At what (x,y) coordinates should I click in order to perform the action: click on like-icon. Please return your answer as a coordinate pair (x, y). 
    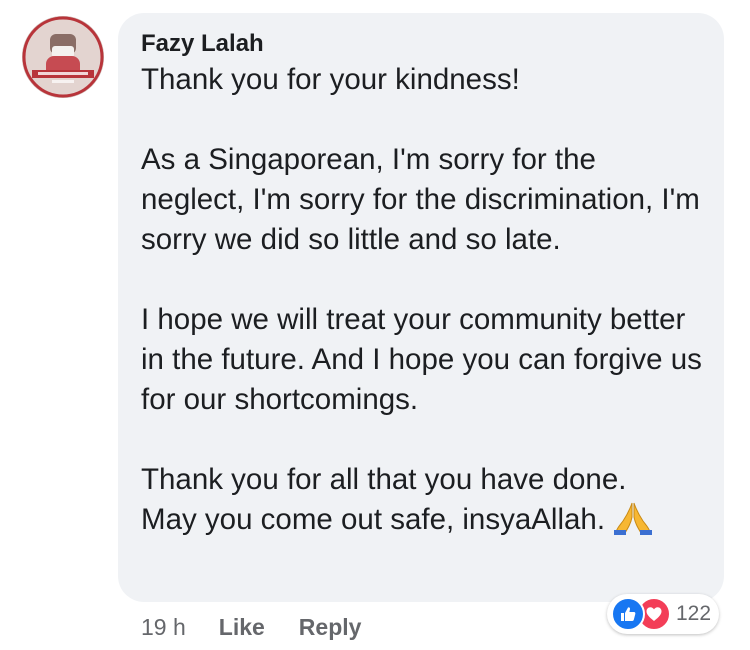
    Looking at the image, I should click on (628, 614).